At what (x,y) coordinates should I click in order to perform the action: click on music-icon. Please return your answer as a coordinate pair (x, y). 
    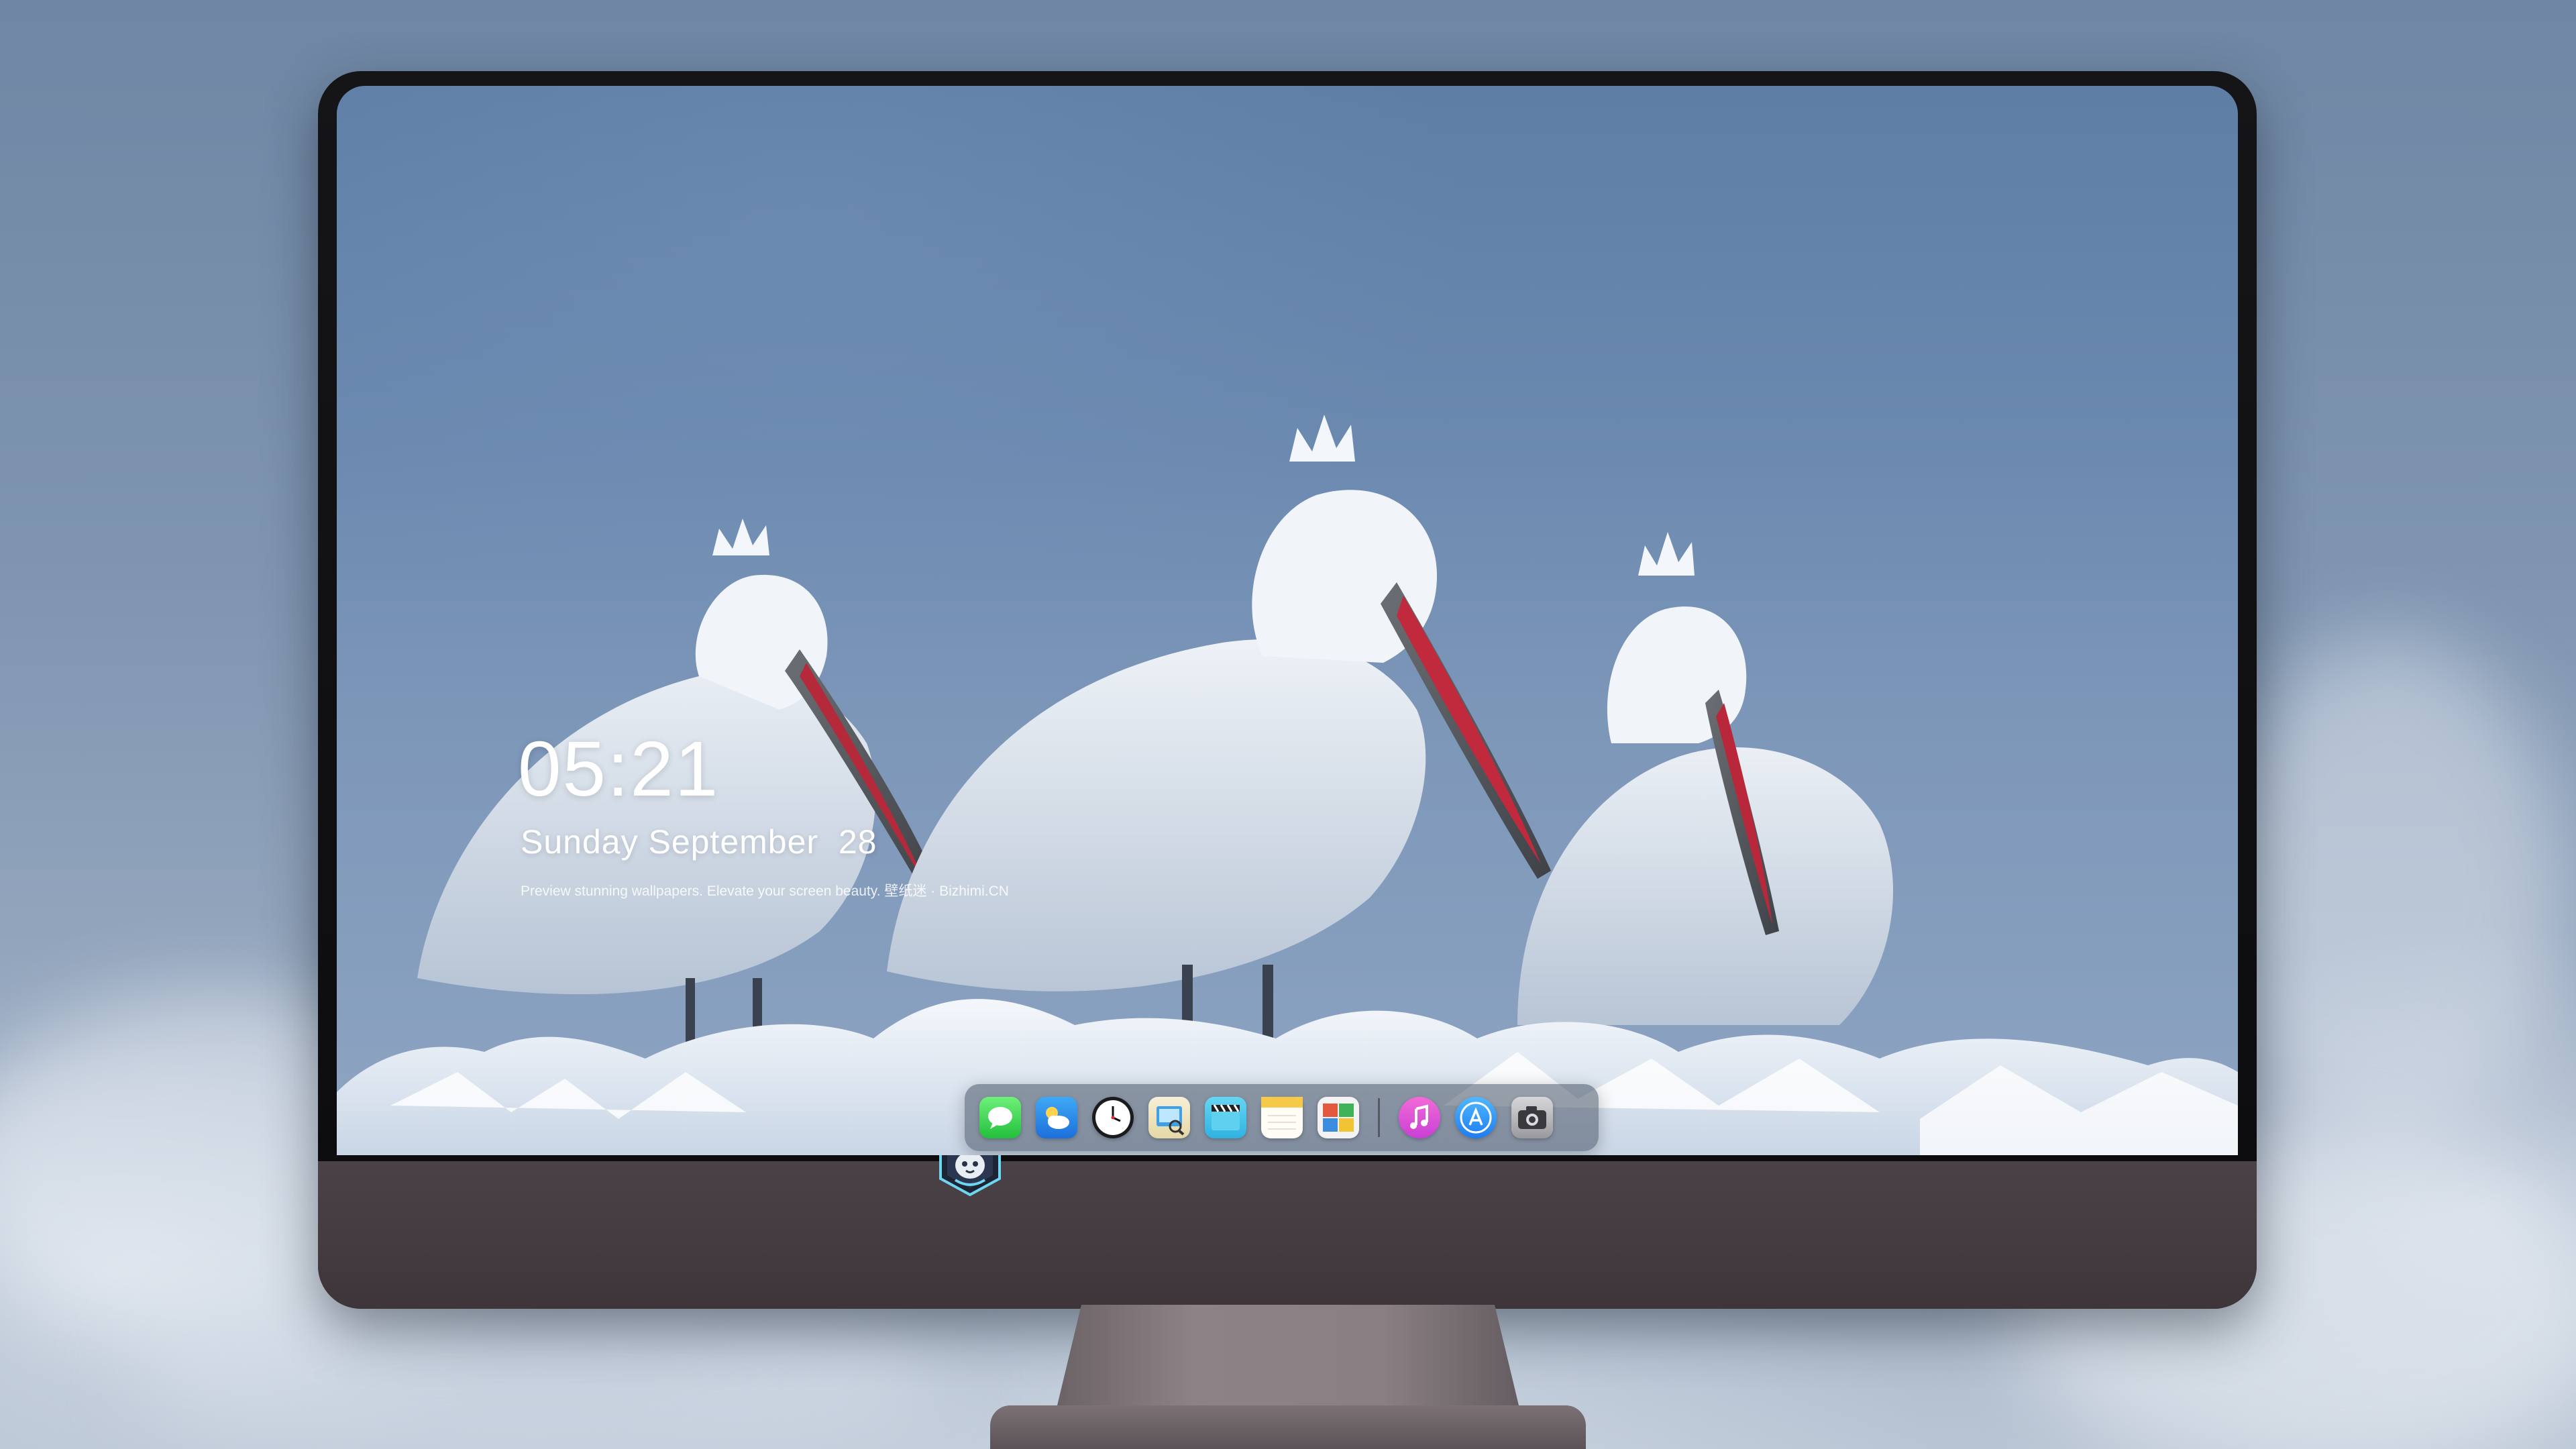
    Looking at the image, I should click on (1419, 1117).